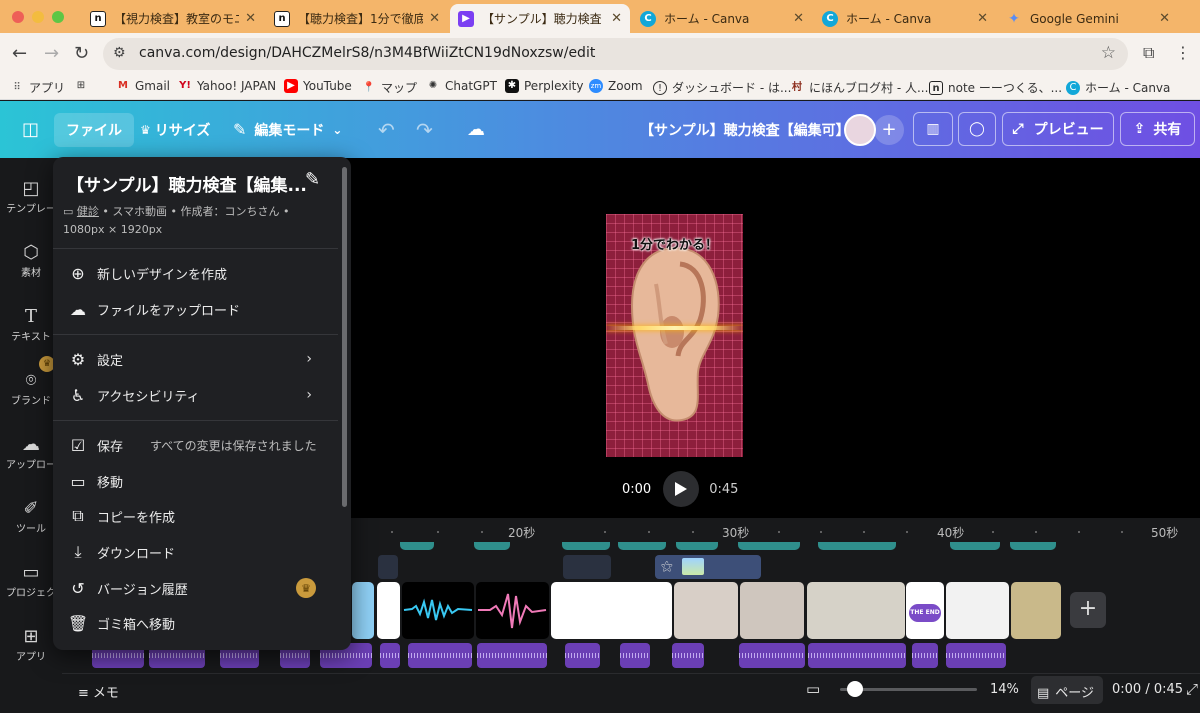 The height and width of the screenshot is (713, 1200). Describe the element at coordinates (83, 86) in the screenshot. I see `bookmark-grid: ⊞` at that location.